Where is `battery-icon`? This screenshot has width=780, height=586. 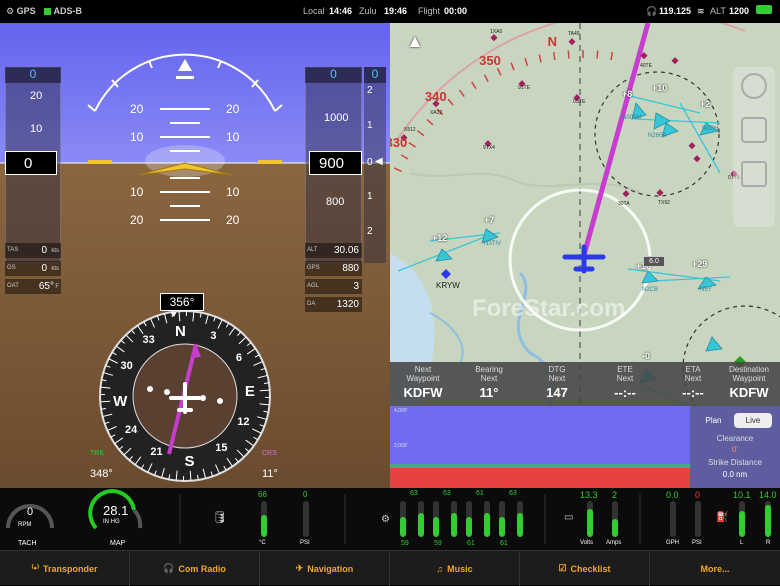 battery-icon is located at coordinates (764, 9).